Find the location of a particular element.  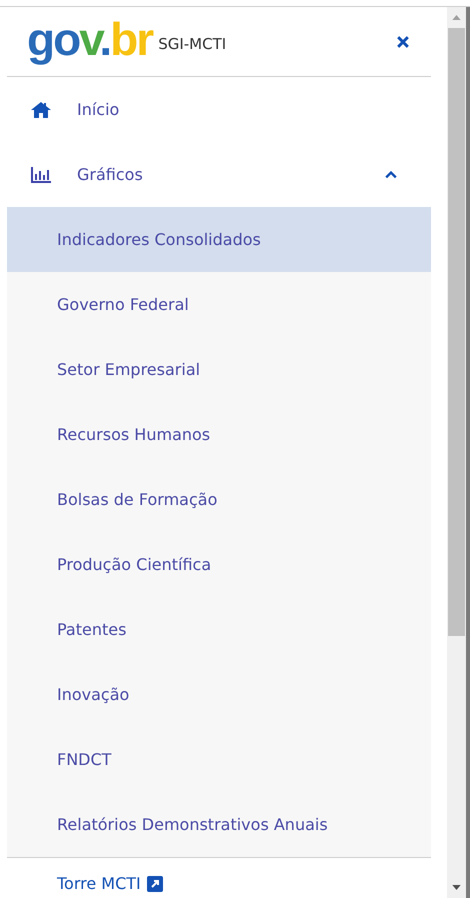

menu-item: Início is located at coordinates (219, 109).